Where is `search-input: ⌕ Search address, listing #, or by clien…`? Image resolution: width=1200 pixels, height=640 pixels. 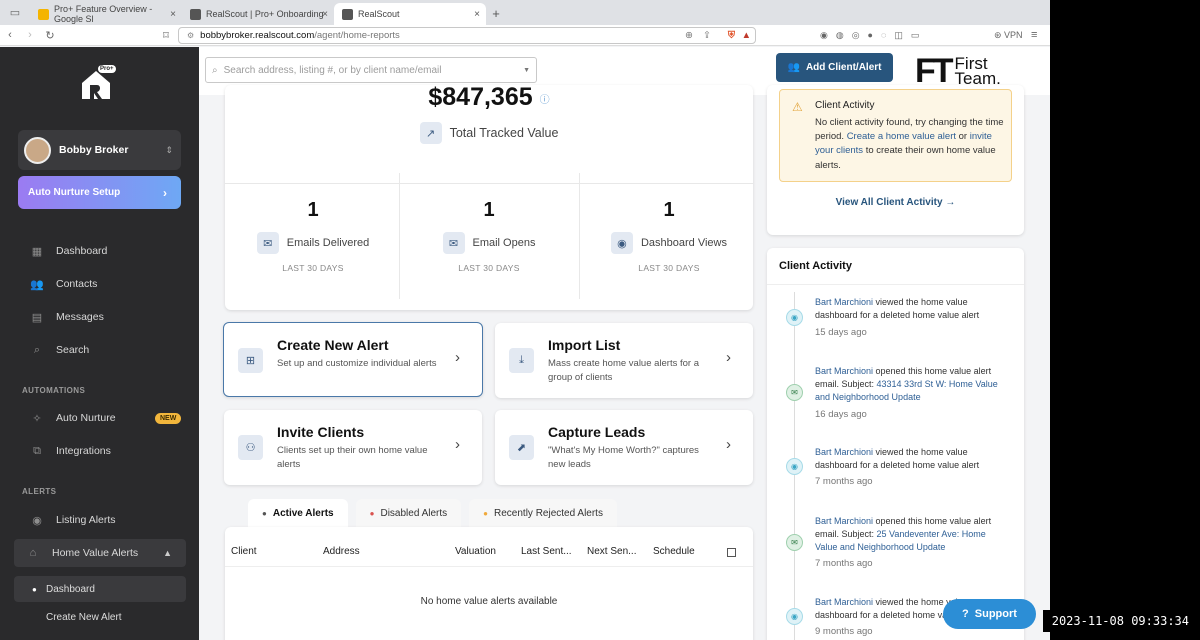 search-input: ⌕ Search address, listing #, or by clien… is located at coordinates (371, 70).